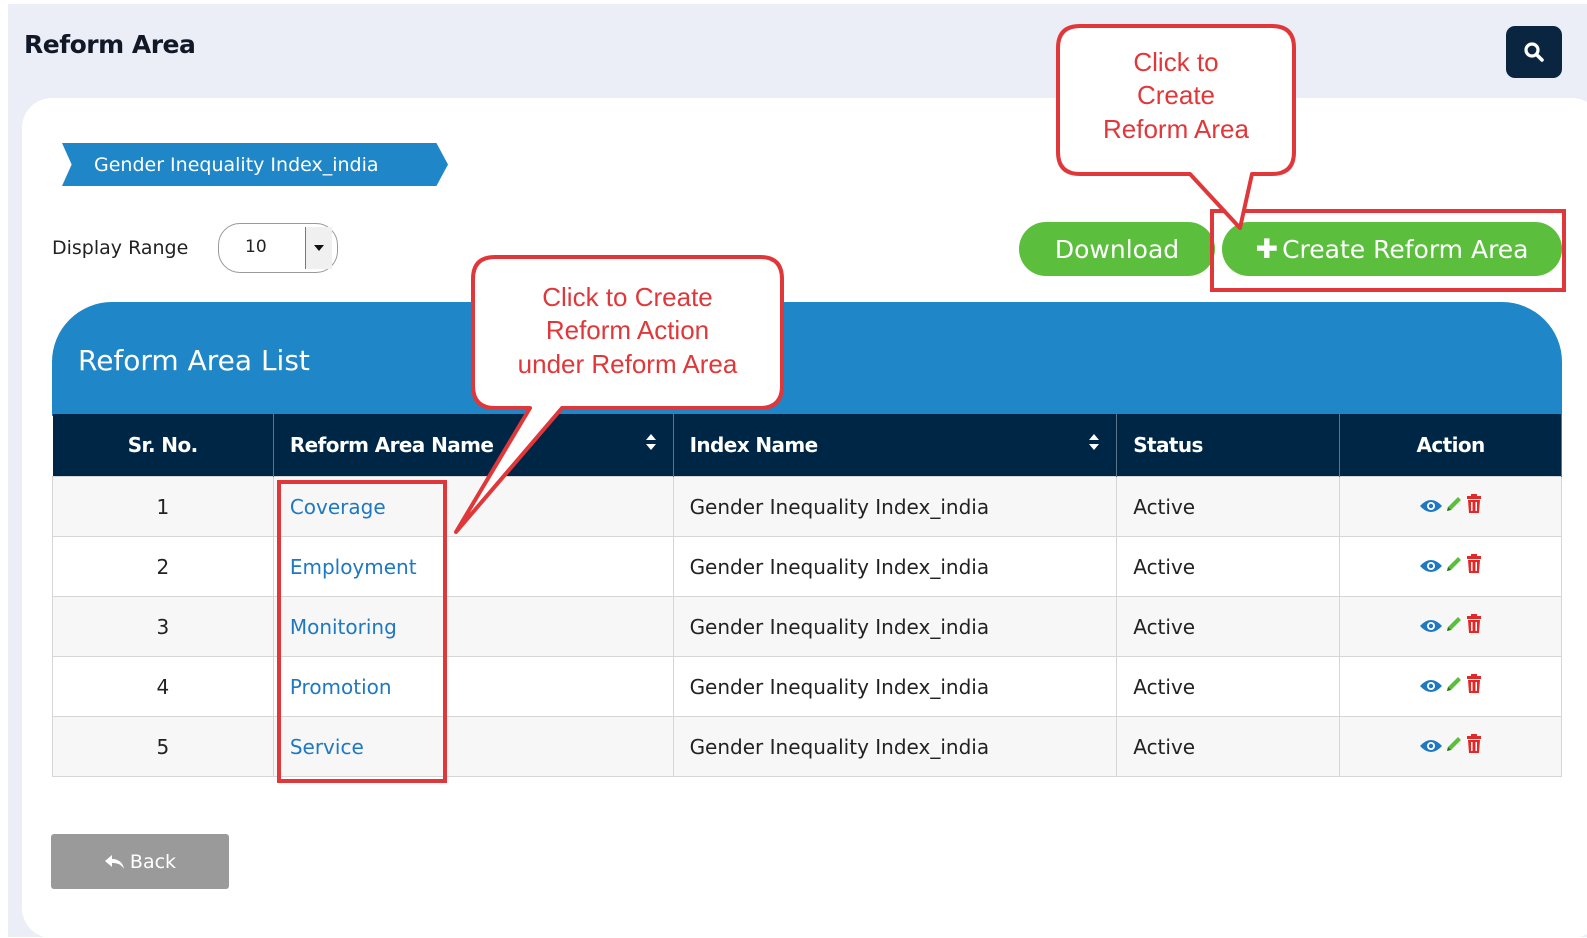  I want to click on cell-sr-no: 5, so click(163, 746).